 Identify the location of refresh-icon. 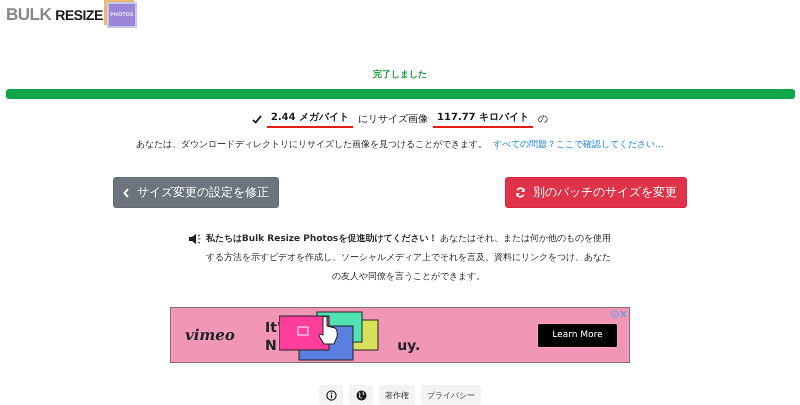
(520, 192).